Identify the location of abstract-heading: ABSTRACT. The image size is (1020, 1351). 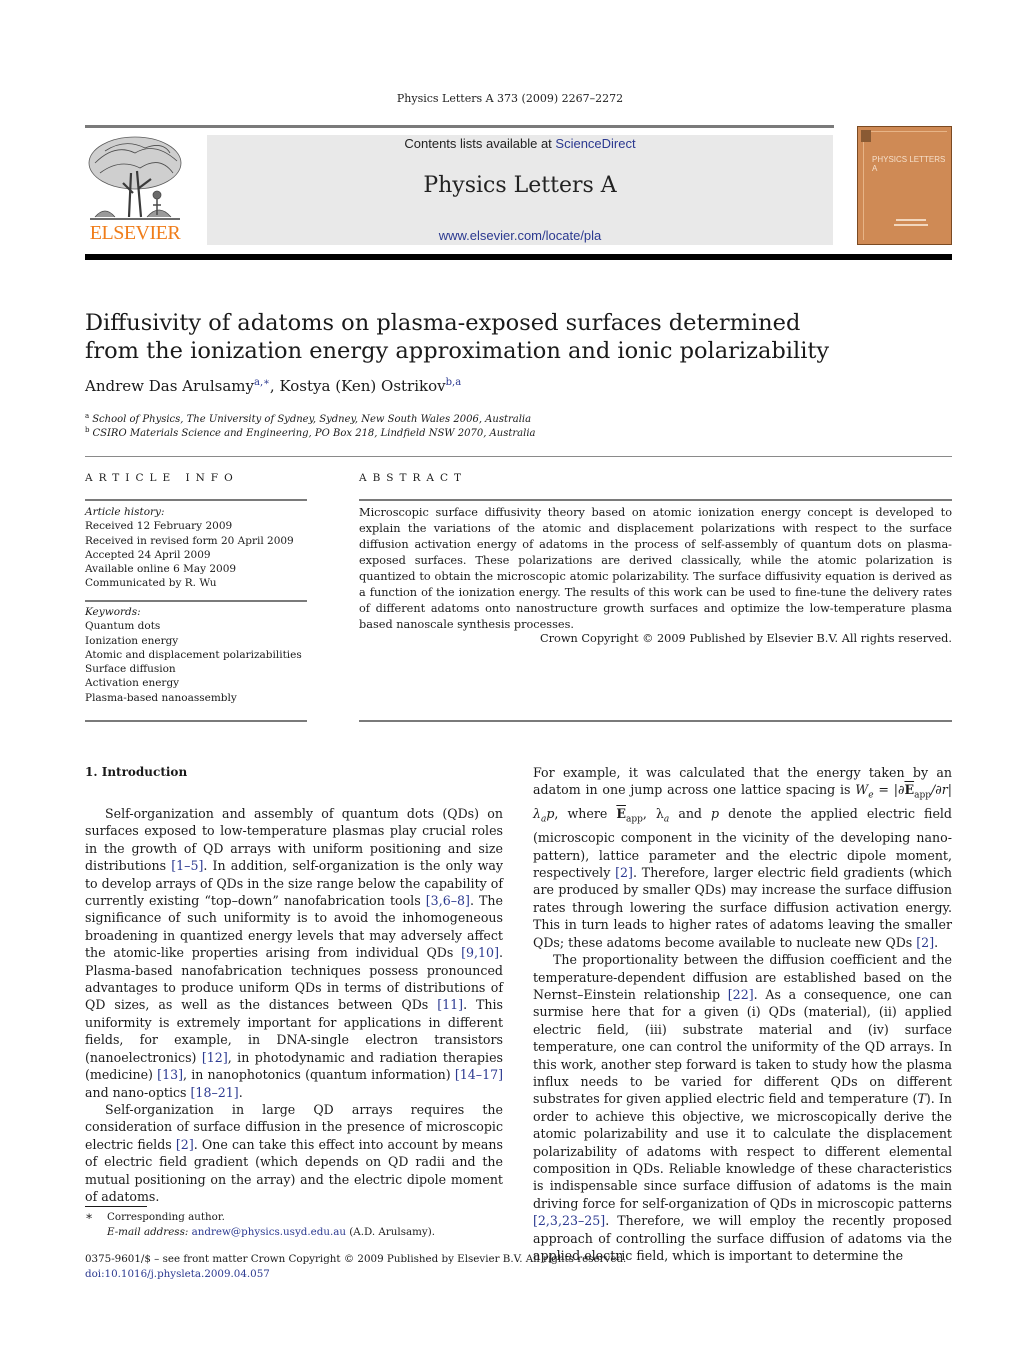
(413, 478).